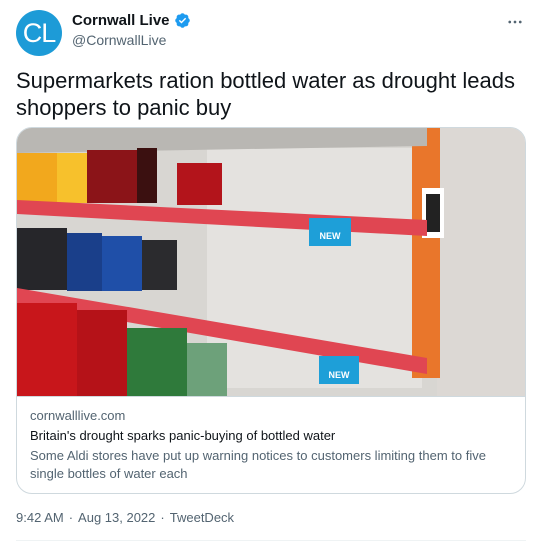 The width and height of the screenshot is (541, 555). I want to click on more-button, so click(515, 22).